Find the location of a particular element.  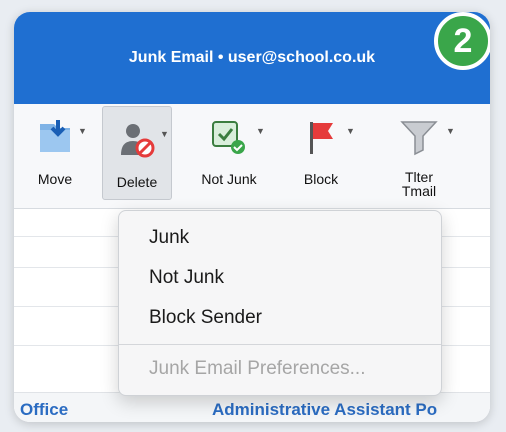

filter-email-button: ▼ Tlter Tmail is located at coordinates (419, 154).